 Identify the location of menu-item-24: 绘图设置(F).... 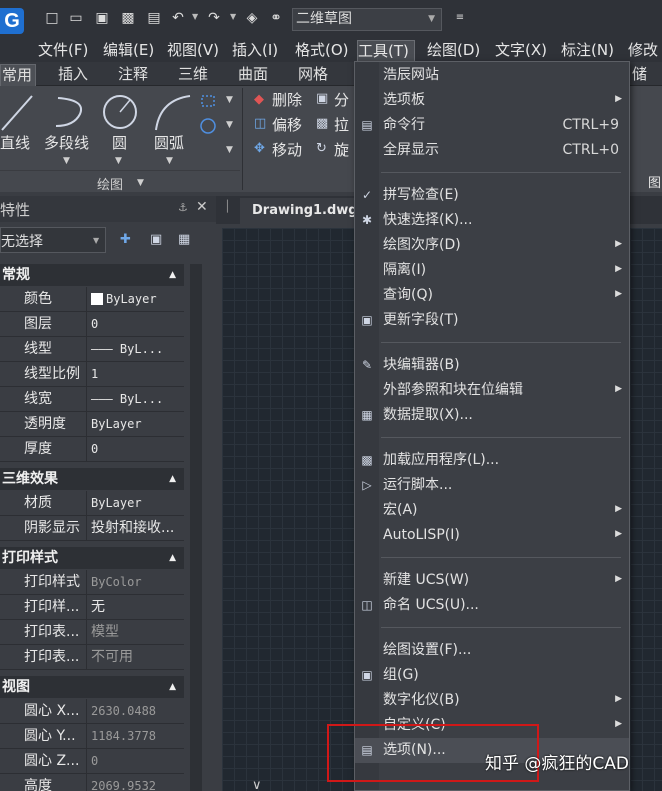
(492, 650).